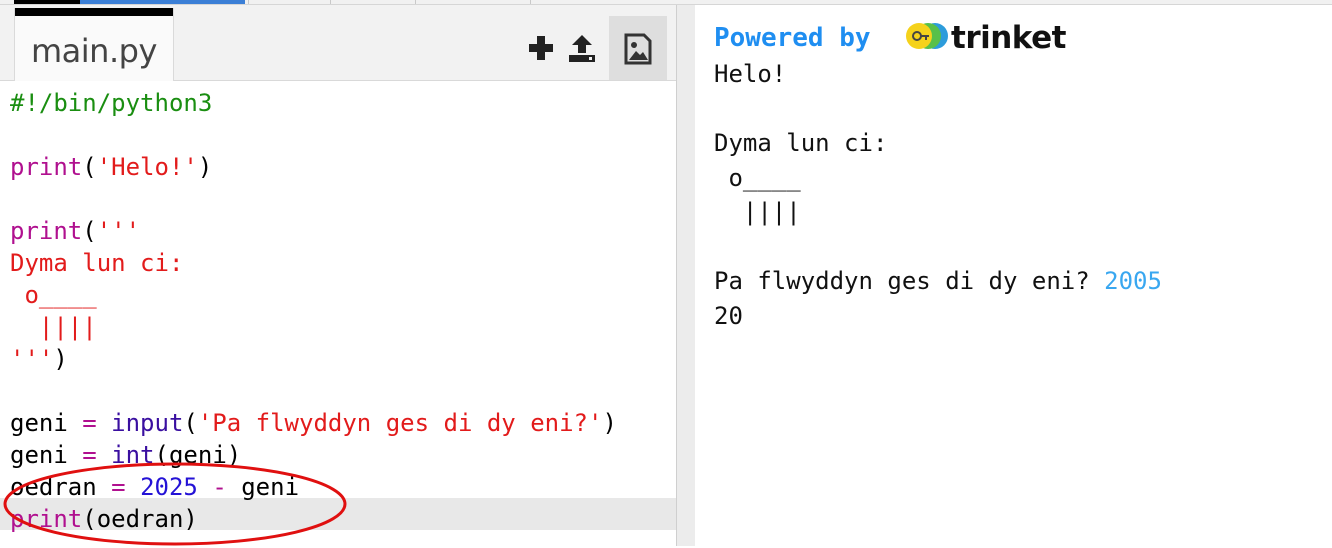 The image size is (1332, 548). Describe the element at coordinates (541, 48) in the screenshot. I see `add-file-icon` at that location.